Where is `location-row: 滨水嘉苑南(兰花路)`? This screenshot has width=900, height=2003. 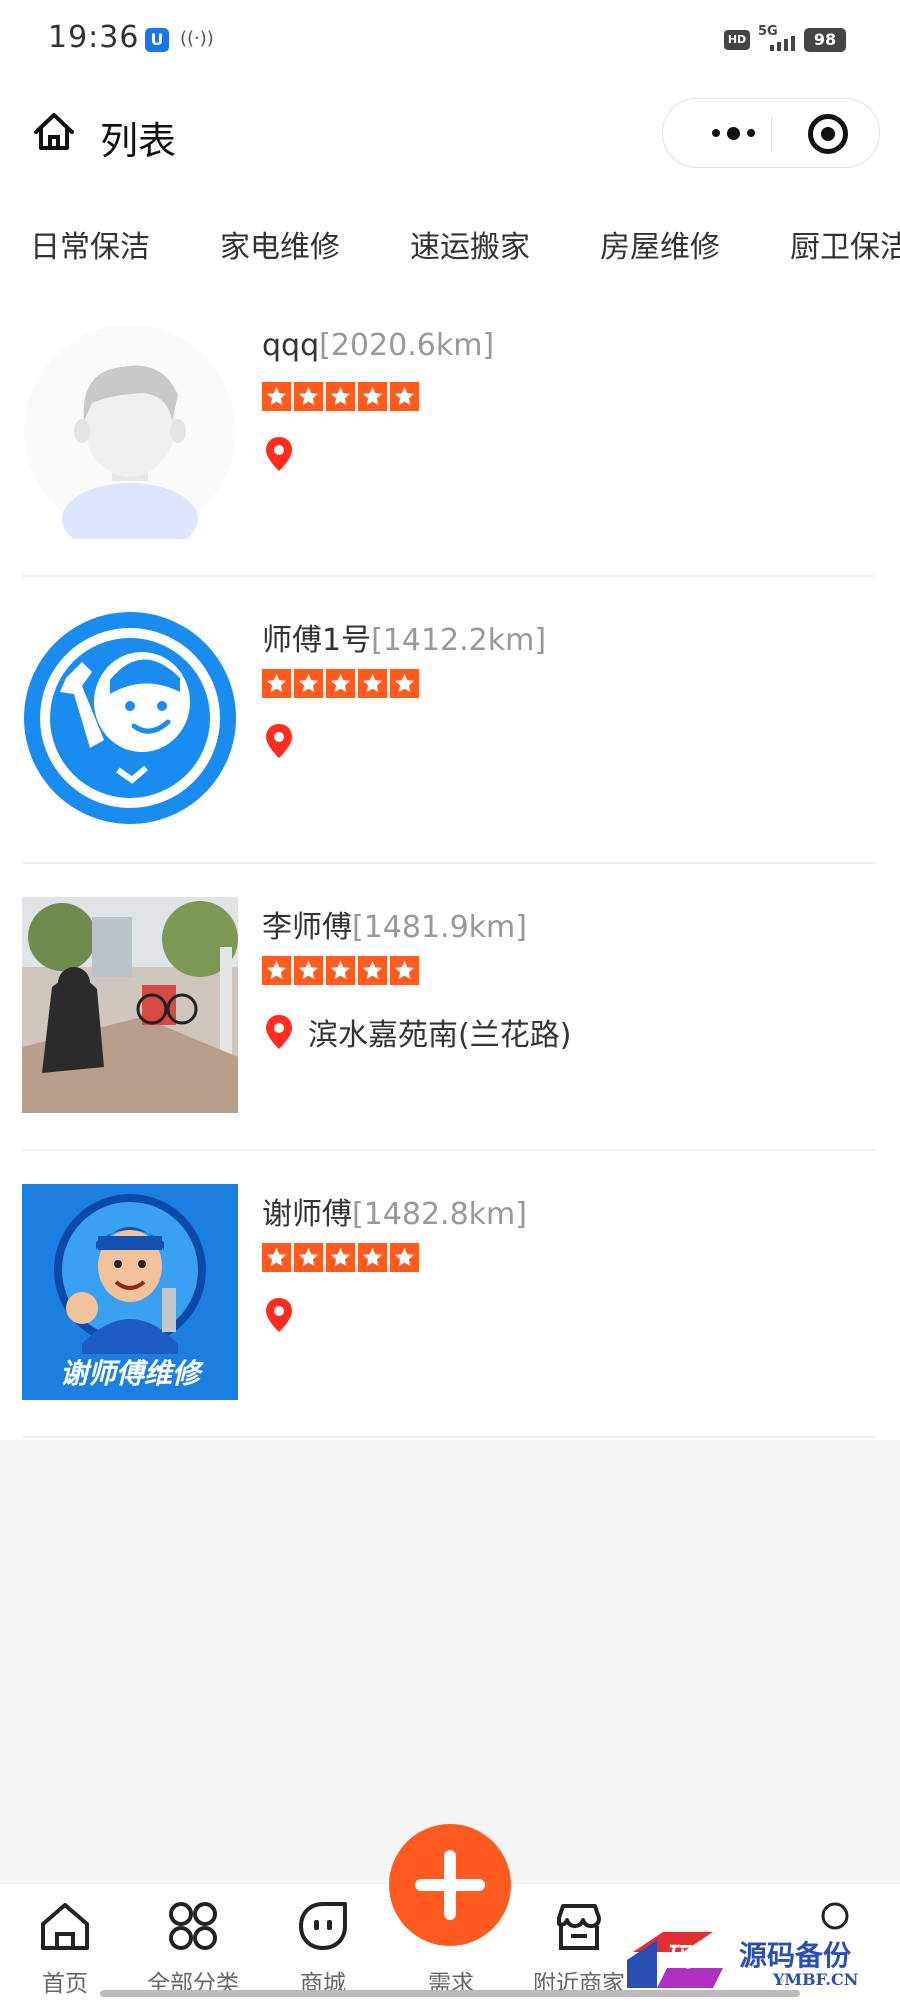 location-row: 滨水嘉苑南(兰花路) is located at coordinates (417, 1032).